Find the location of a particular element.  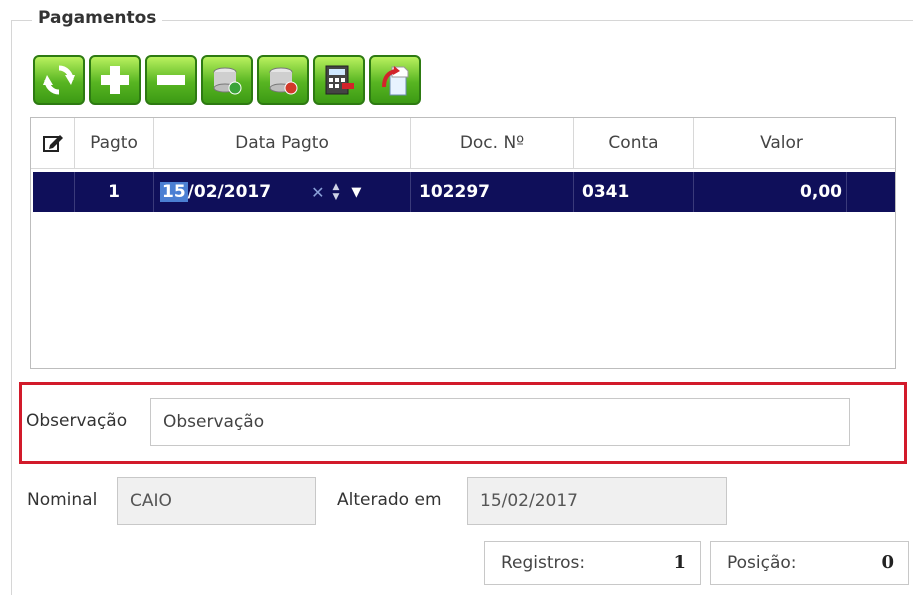

calculator-icon is located at coordinates (339, 80).